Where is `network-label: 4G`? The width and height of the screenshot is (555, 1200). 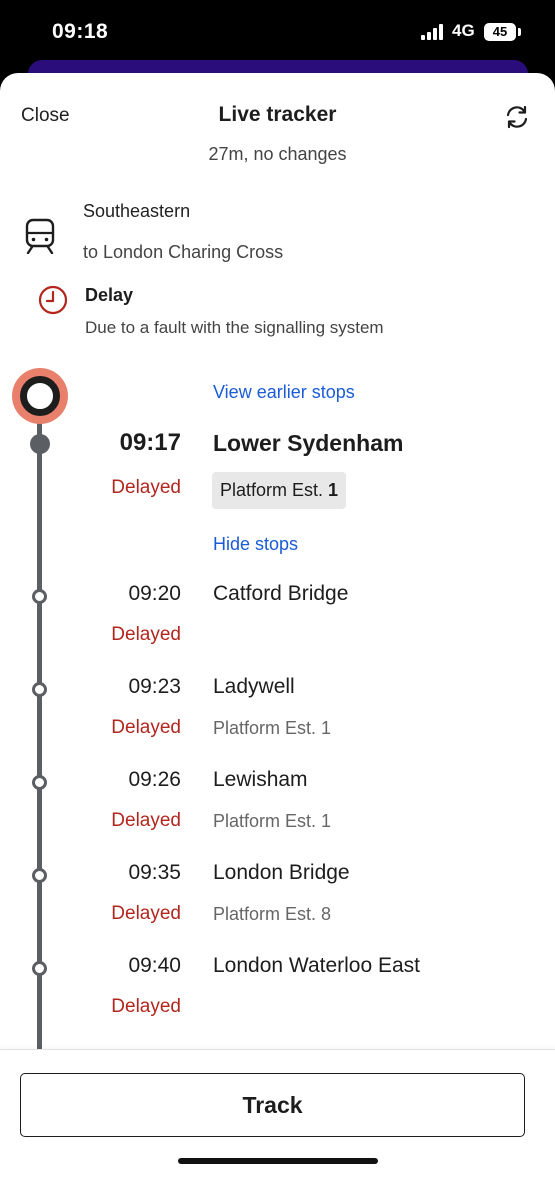 network-label: 4G is located at coordinates (463, 30).